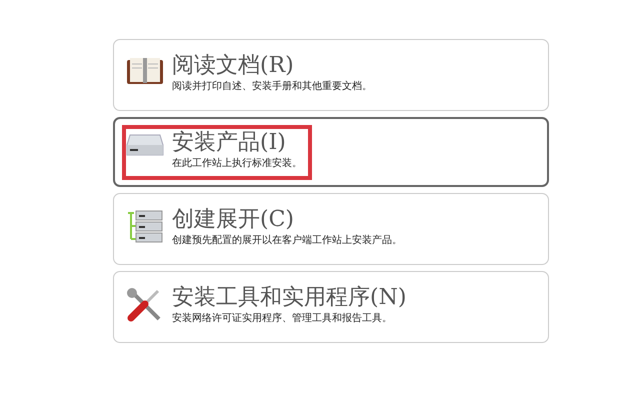  Describe the element at coordinates (331, 75) in the screenshot. I see `option-card: 阅读文档(R) 阅读并打印自述、安装手册和其他重要文档。` at that location.